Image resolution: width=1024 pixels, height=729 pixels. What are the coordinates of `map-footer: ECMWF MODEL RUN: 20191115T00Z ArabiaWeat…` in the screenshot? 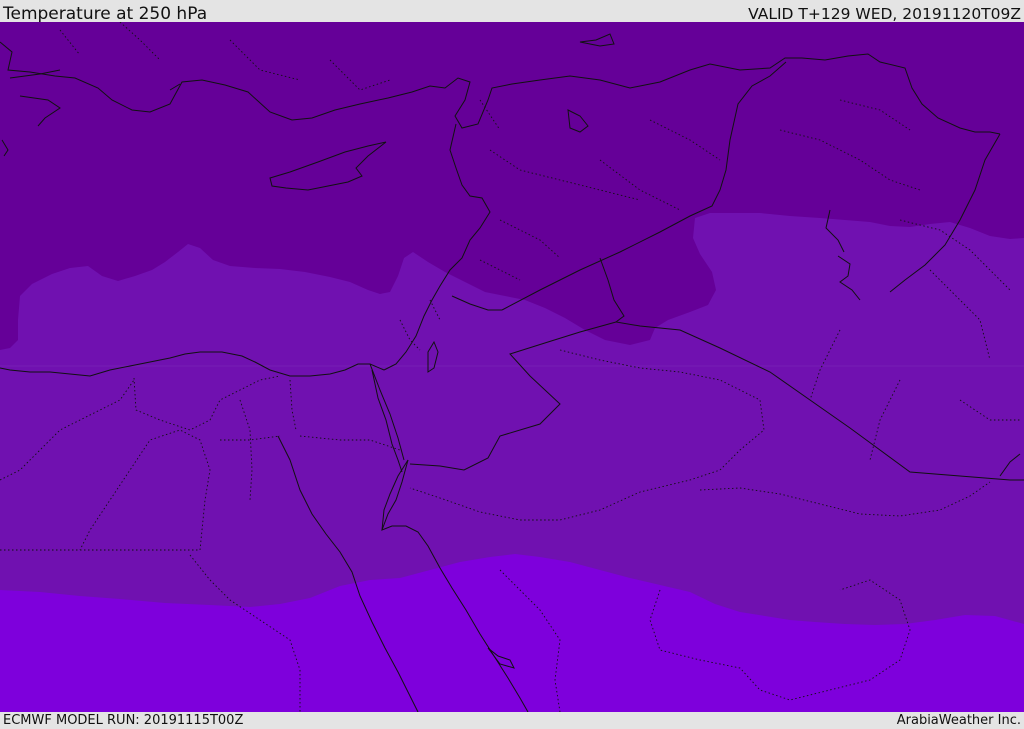 It's located at (512, 720).